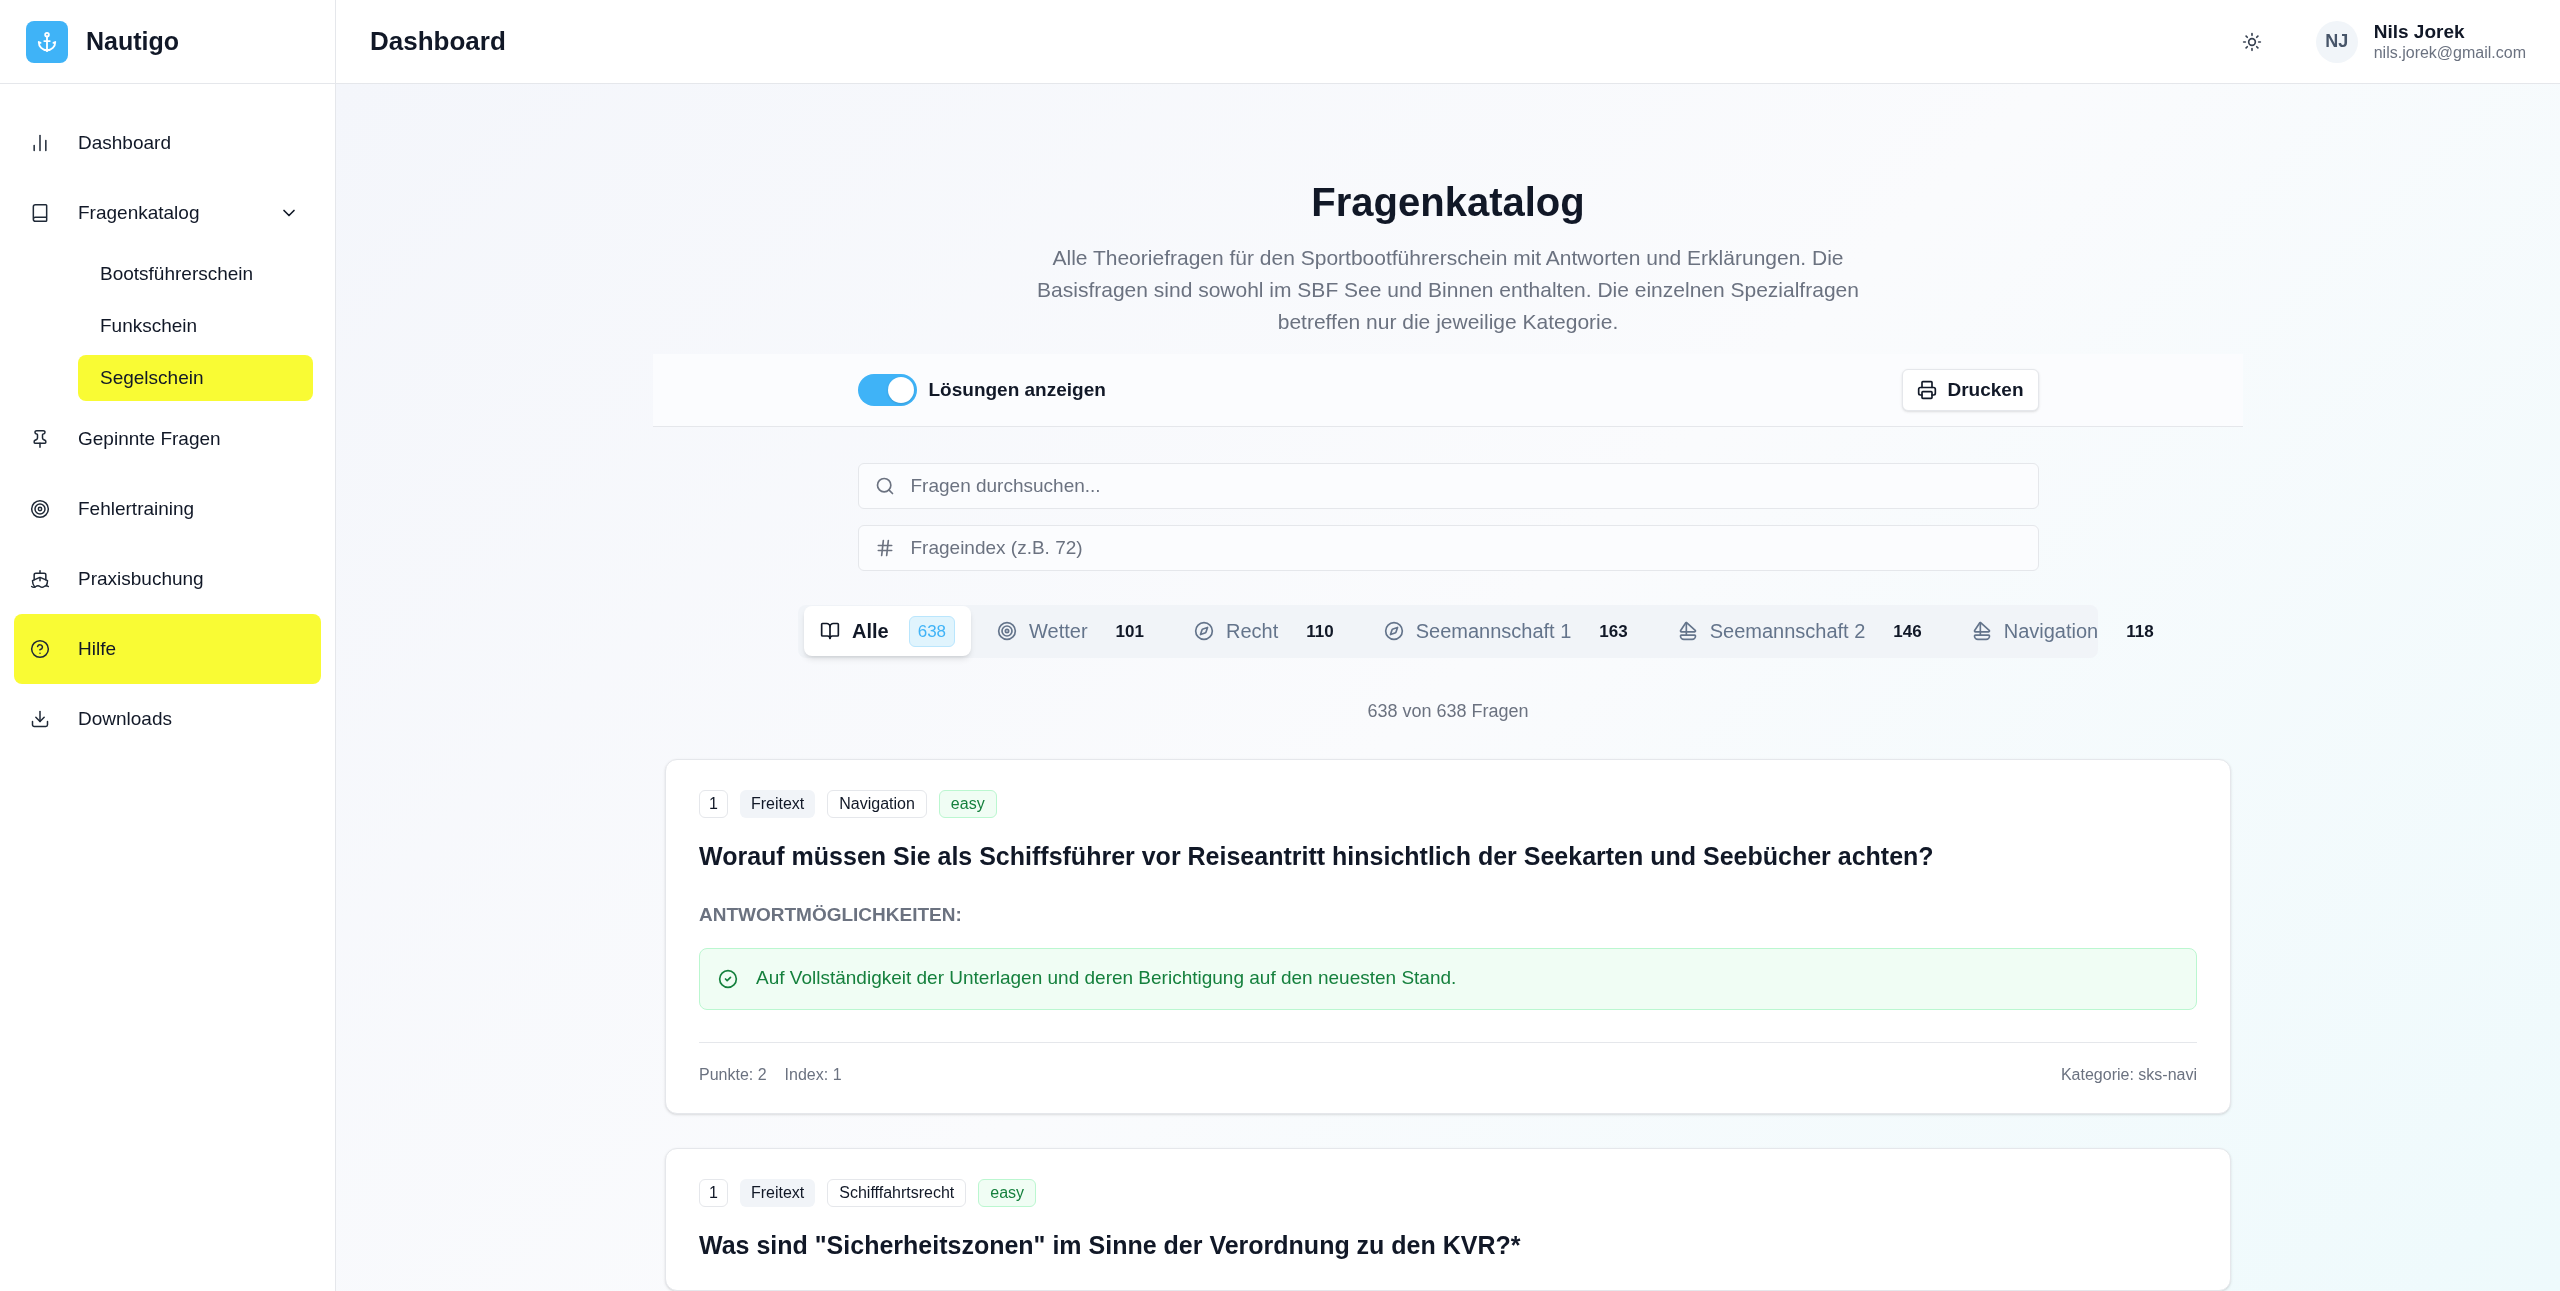  Describe the element at coordinates (2419, 31) in the screenshot. I see `user-name: Nils Jorek` at that location.